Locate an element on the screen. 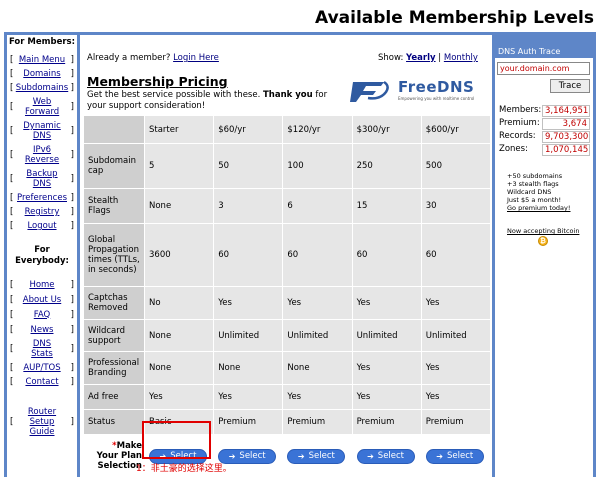  table-corner is located at coordinates (114, 129).